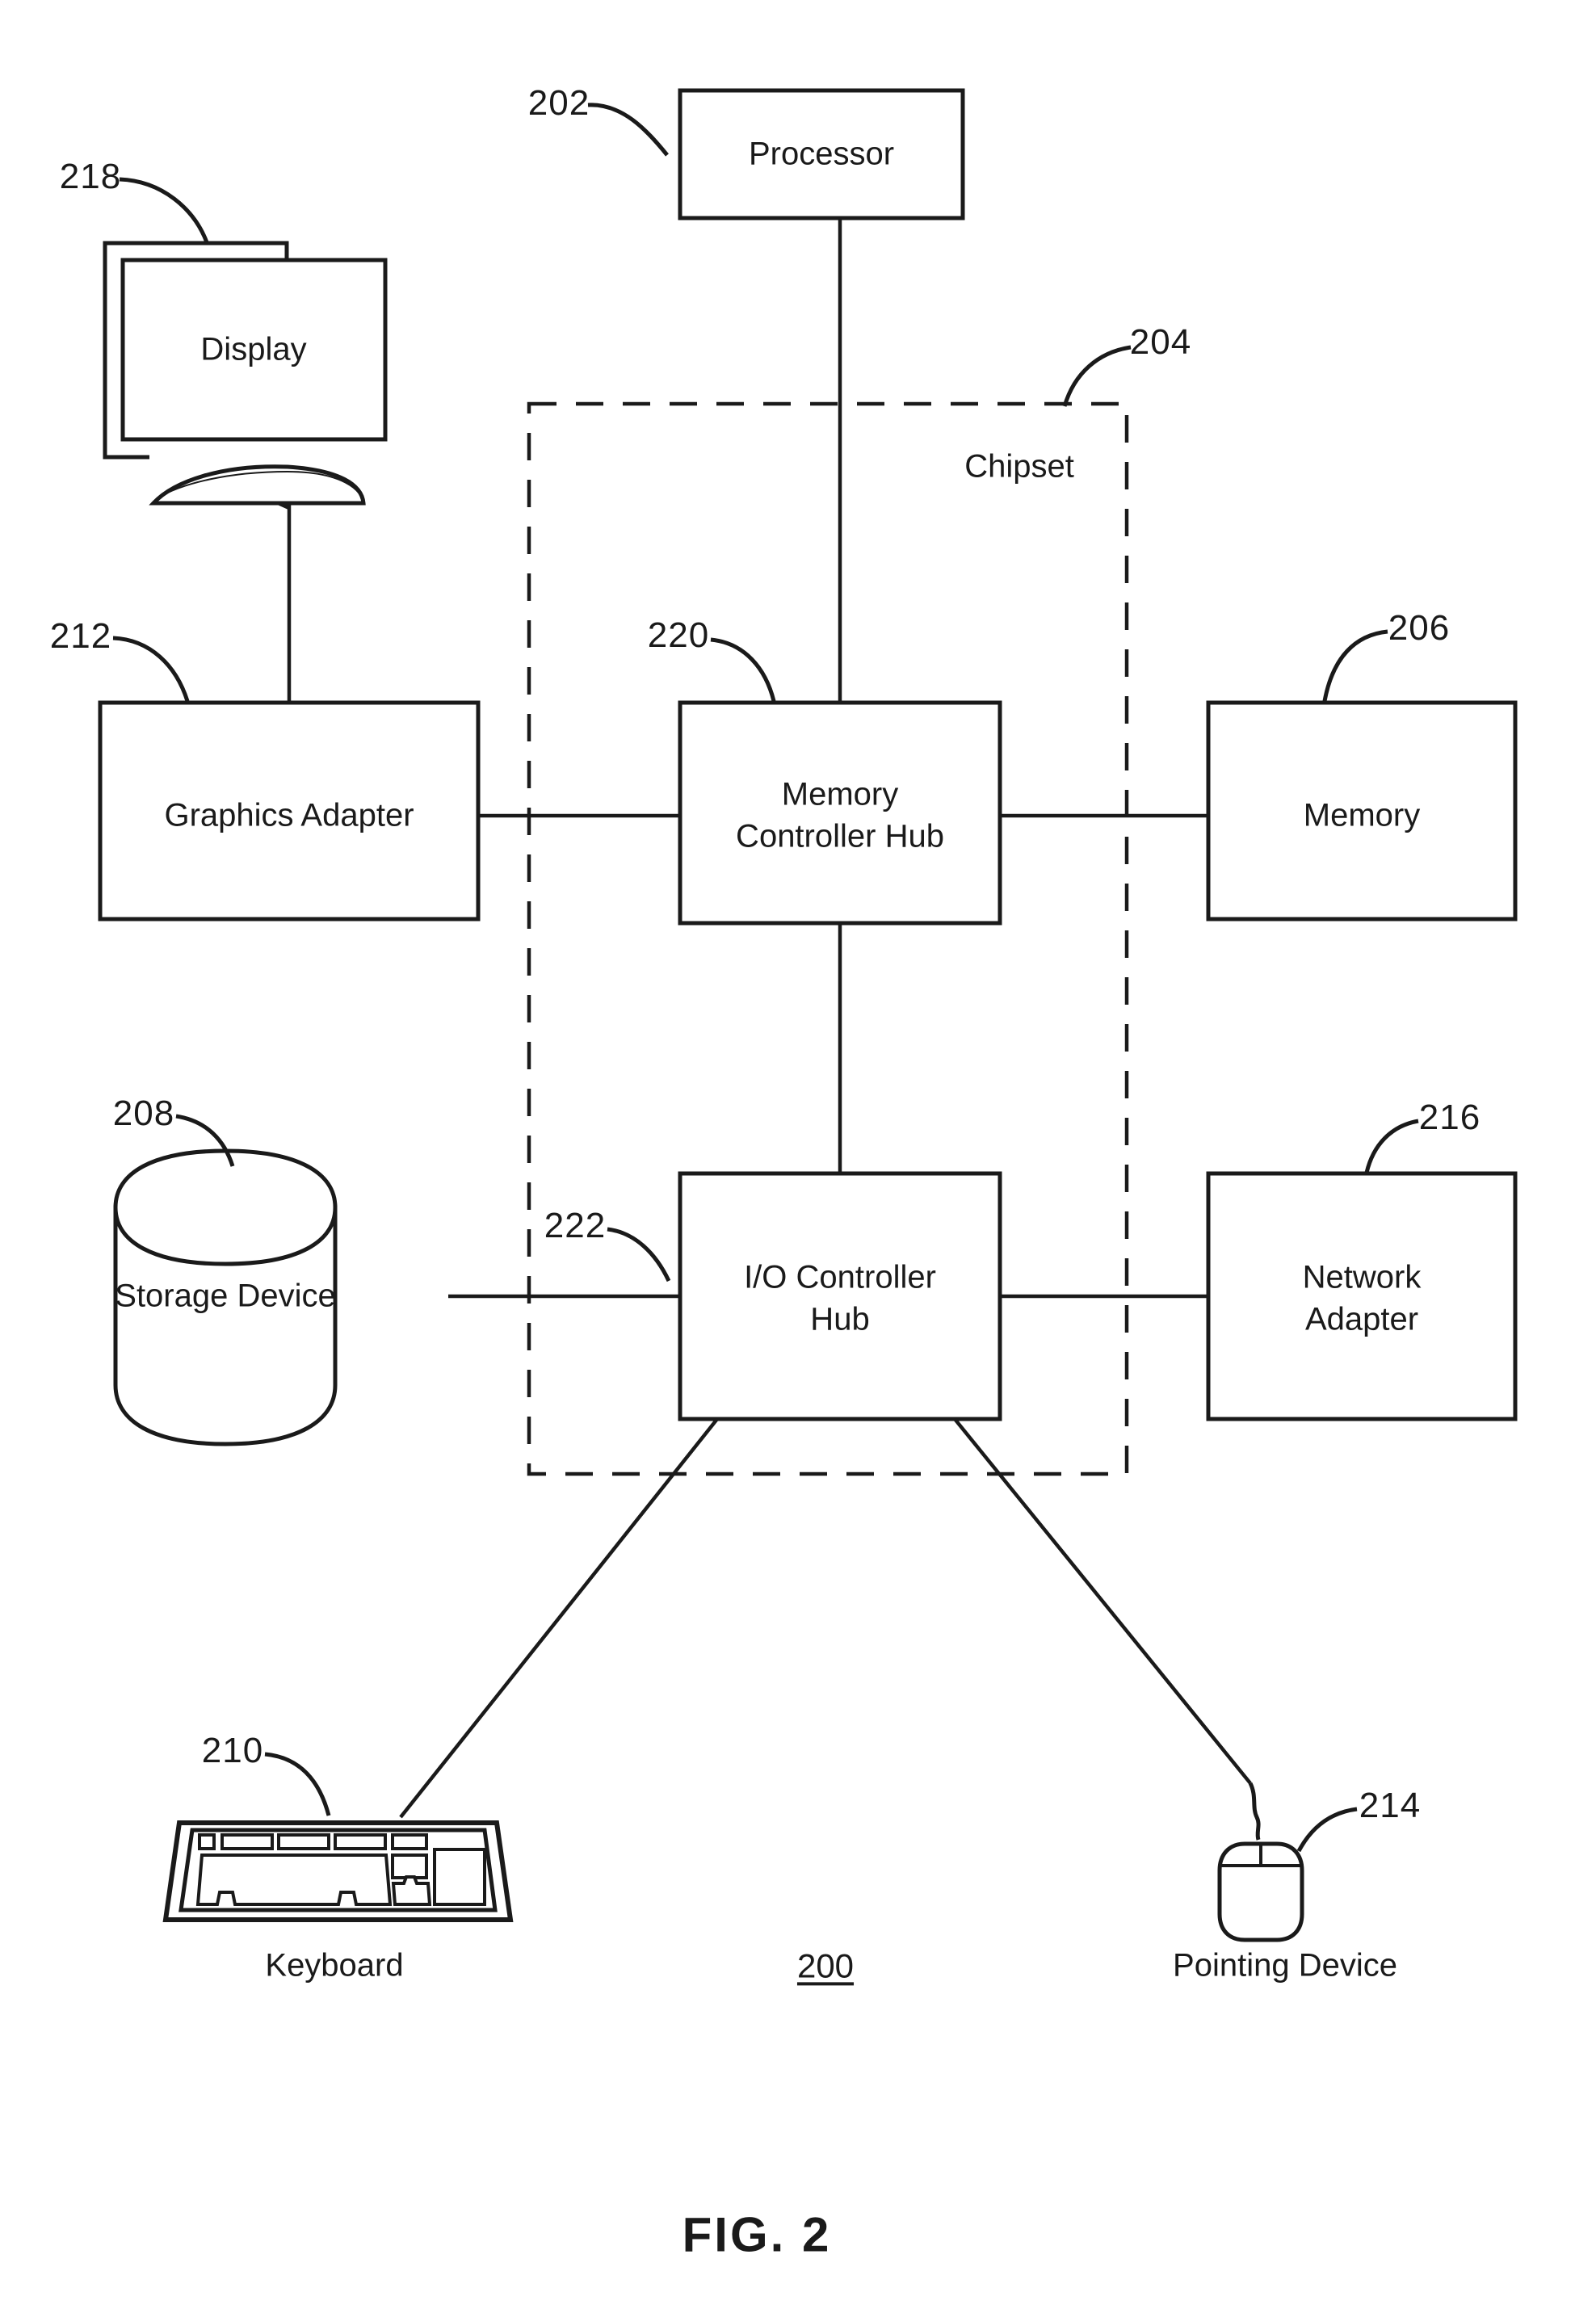 The image size is (1596, 2309). I want to click on display-screen, so click(254, 350).